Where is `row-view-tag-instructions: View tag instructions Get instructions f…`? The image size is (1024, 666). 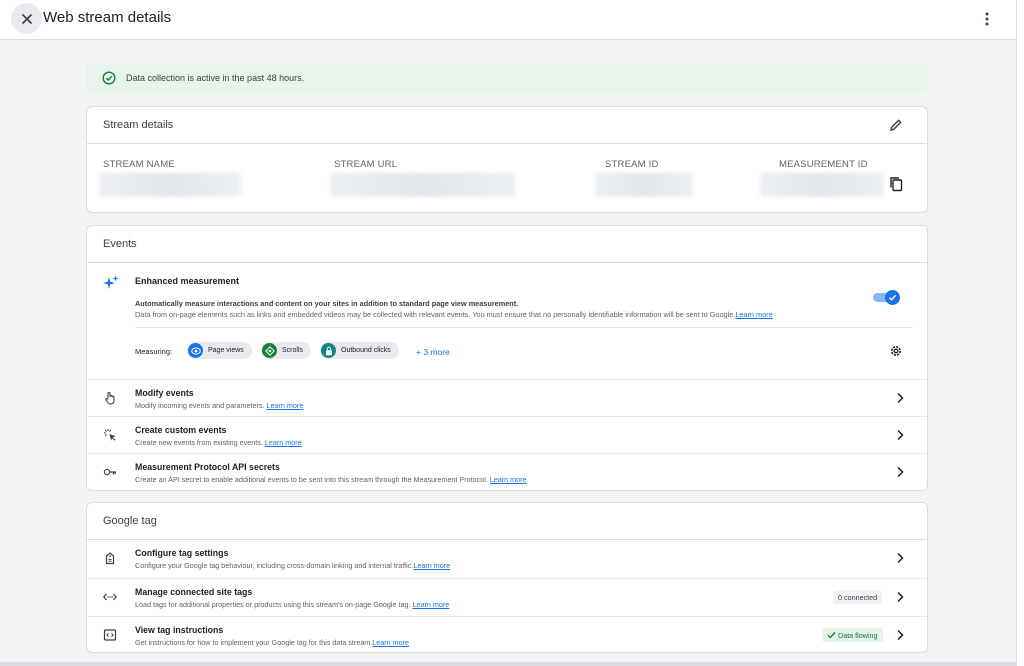
row-view-tag-instructions: View tag instructions Get instructions f… is located at coordinates (507, 634).